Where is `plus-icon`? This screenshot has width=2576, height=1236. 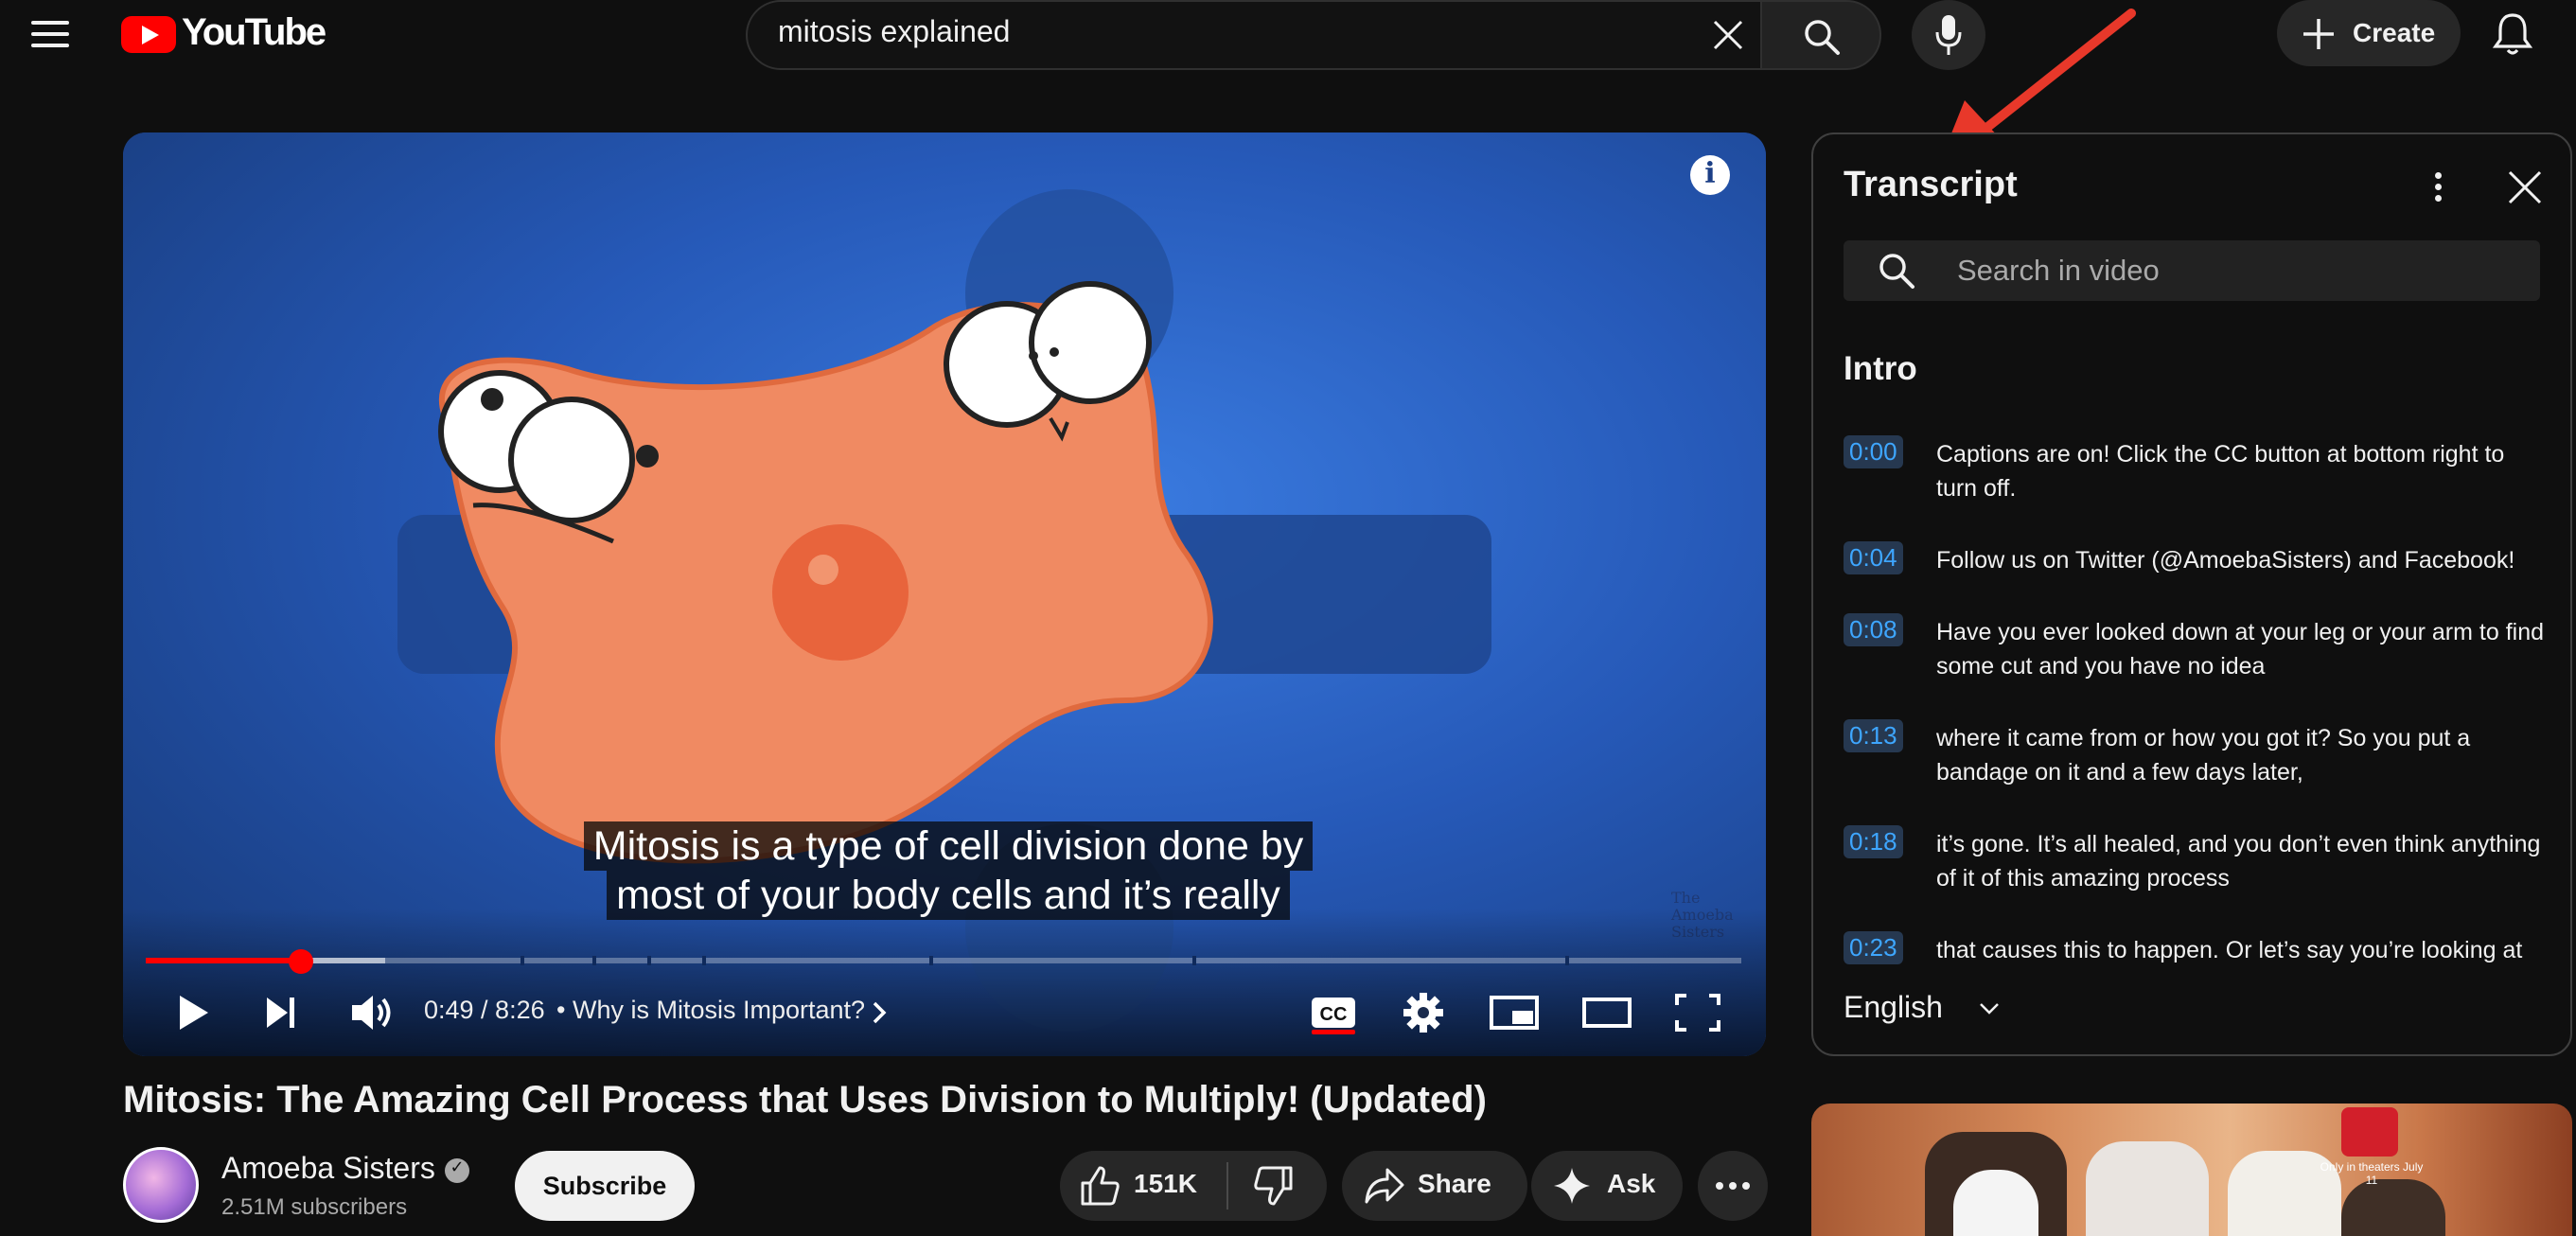
plus-icon is located at coordinates (2319, 34).